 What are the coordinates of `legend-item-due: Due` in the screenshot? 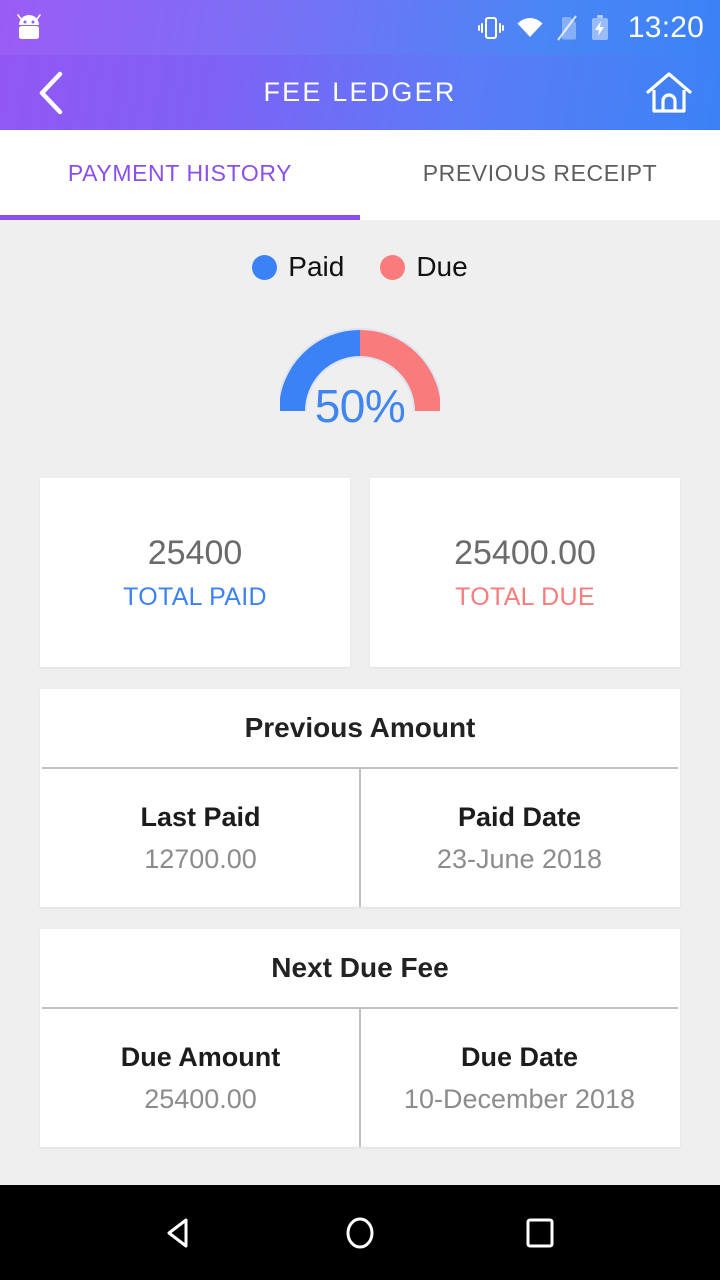 It's located at (424, 267).